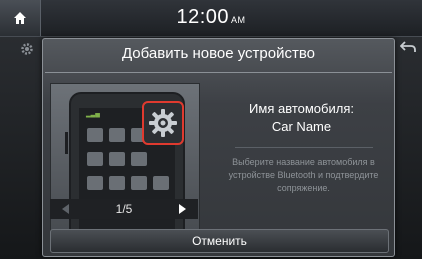 This screenshot has width=422, height=259. Describe the element at coordinates (219, 241) in the screenshot. I see `cancel-button: Отменить` at that location.